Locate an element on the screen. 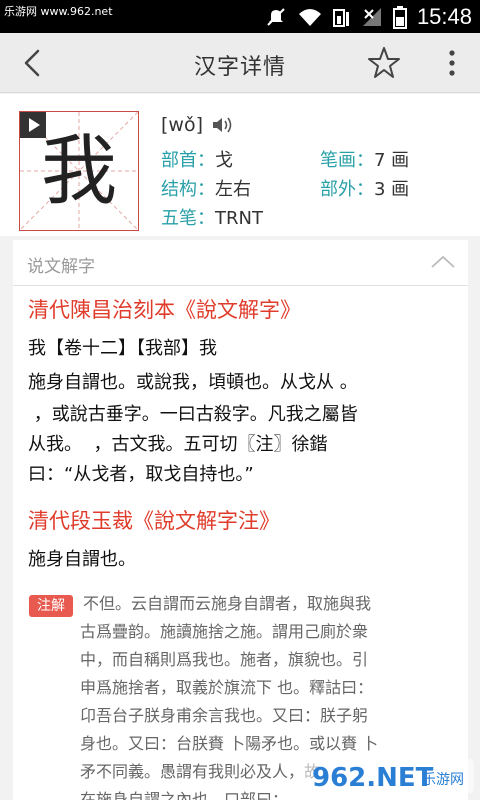  radical-label: 部首： is located at coordinates (188, 160).